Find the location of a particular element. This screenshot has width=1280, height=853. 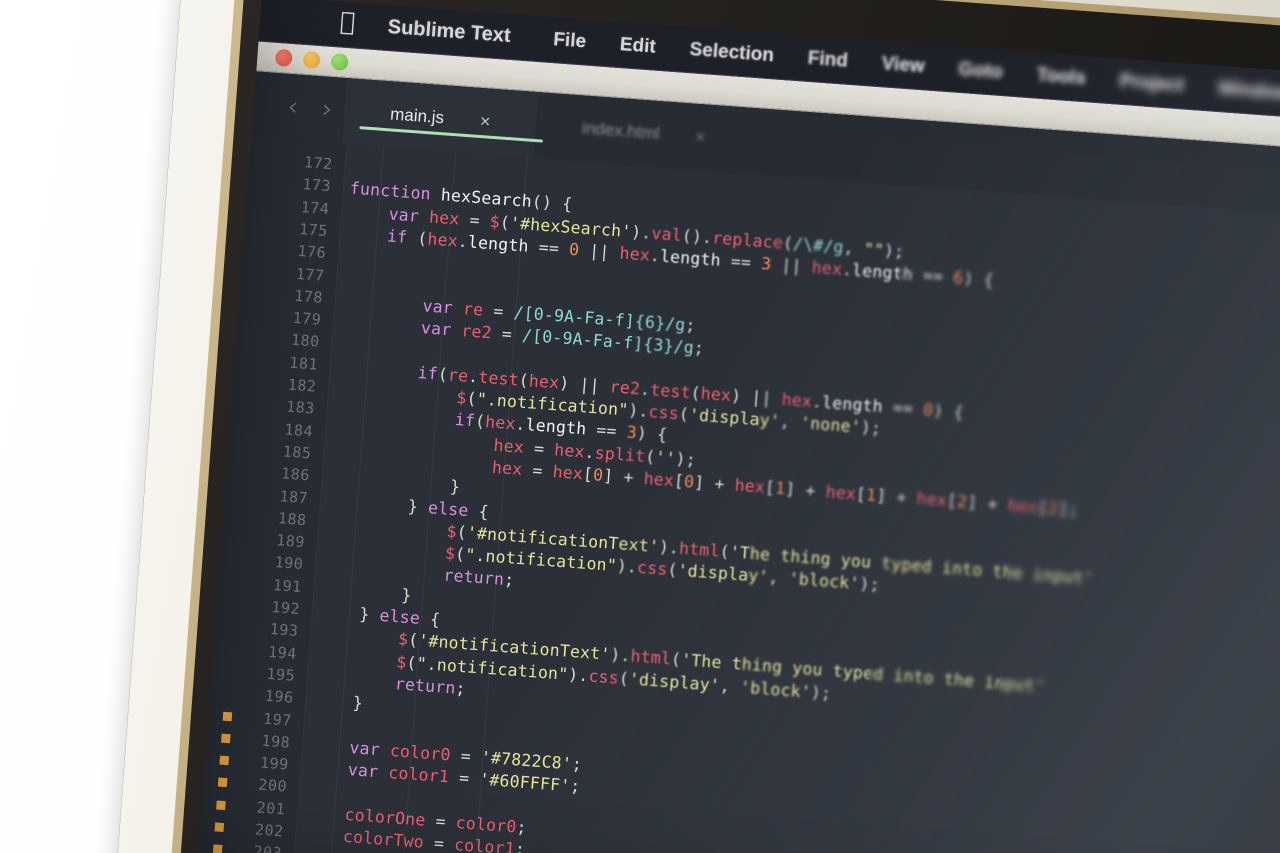

line-number: 177 is located at coordinates (310, 274).